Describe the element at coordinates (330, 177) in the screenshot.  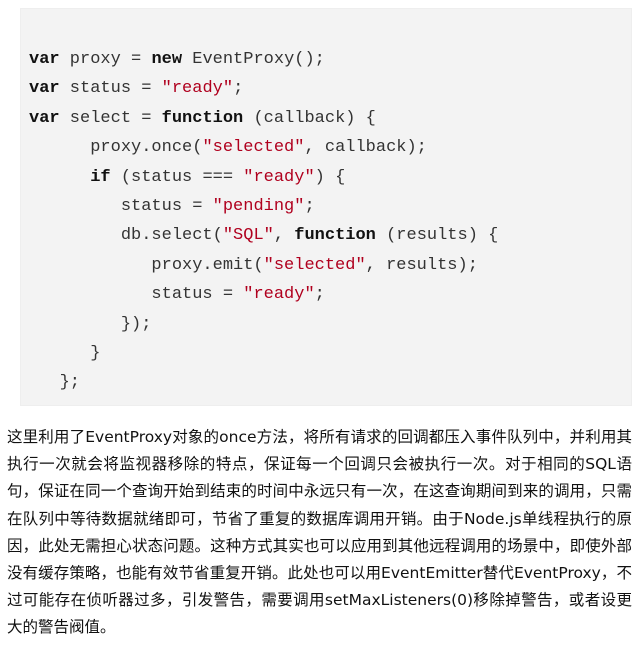
I see `code-text: ) {` at that location.